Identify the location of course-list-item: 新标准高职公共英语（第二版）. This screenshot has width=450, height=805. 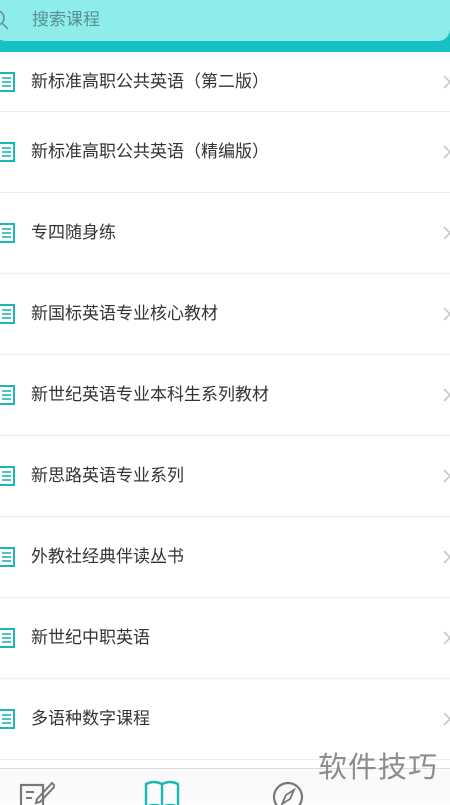
(225, 82).